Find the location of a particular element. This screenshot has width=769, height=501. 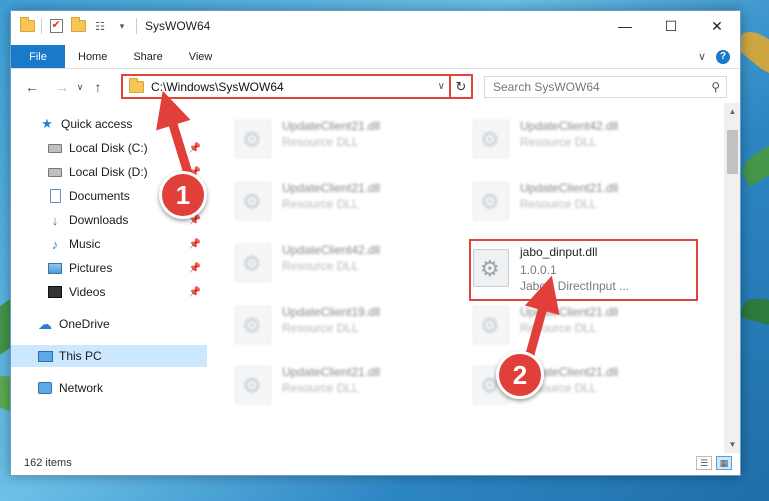

tab-home: Home is located at coordinates (92, 56).